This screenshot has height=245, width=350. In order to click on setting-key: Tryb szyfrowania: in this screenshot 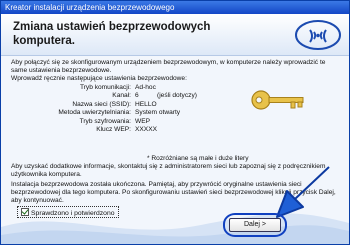, I will do `click(105, 121)`.